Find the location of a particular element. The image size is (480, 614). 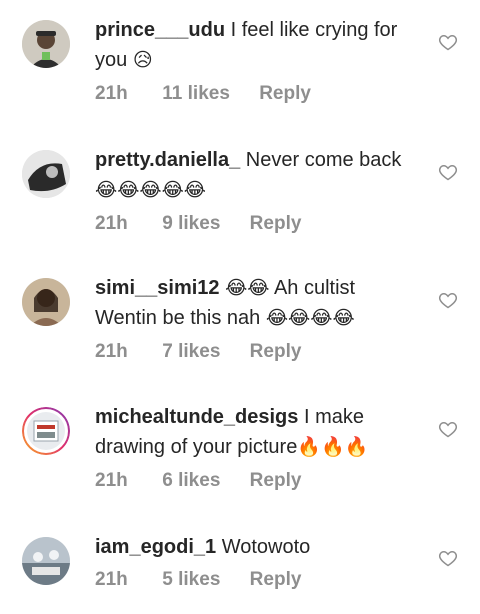

comment-username: iam_egodi_1 is located at coordinates (155, 547).